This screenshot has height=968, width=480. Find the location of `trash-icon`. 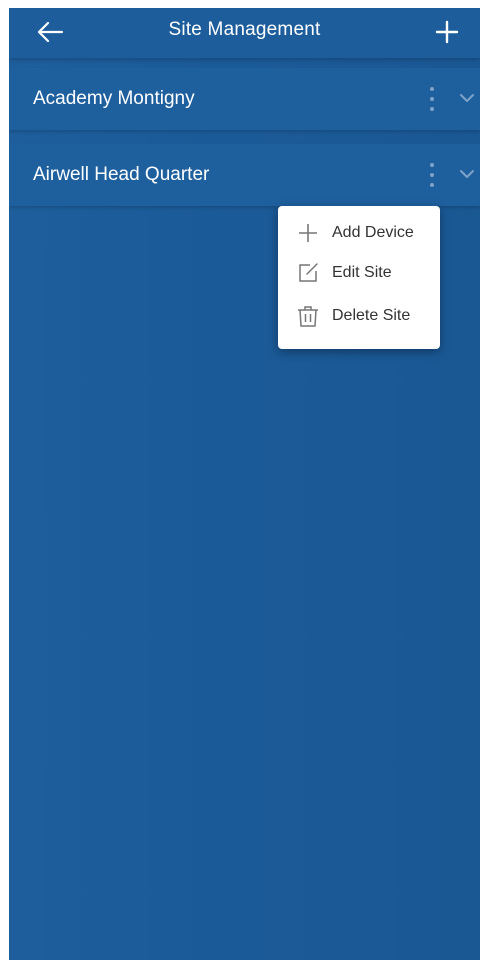

trash-icon is located at coordinates (308, 316).